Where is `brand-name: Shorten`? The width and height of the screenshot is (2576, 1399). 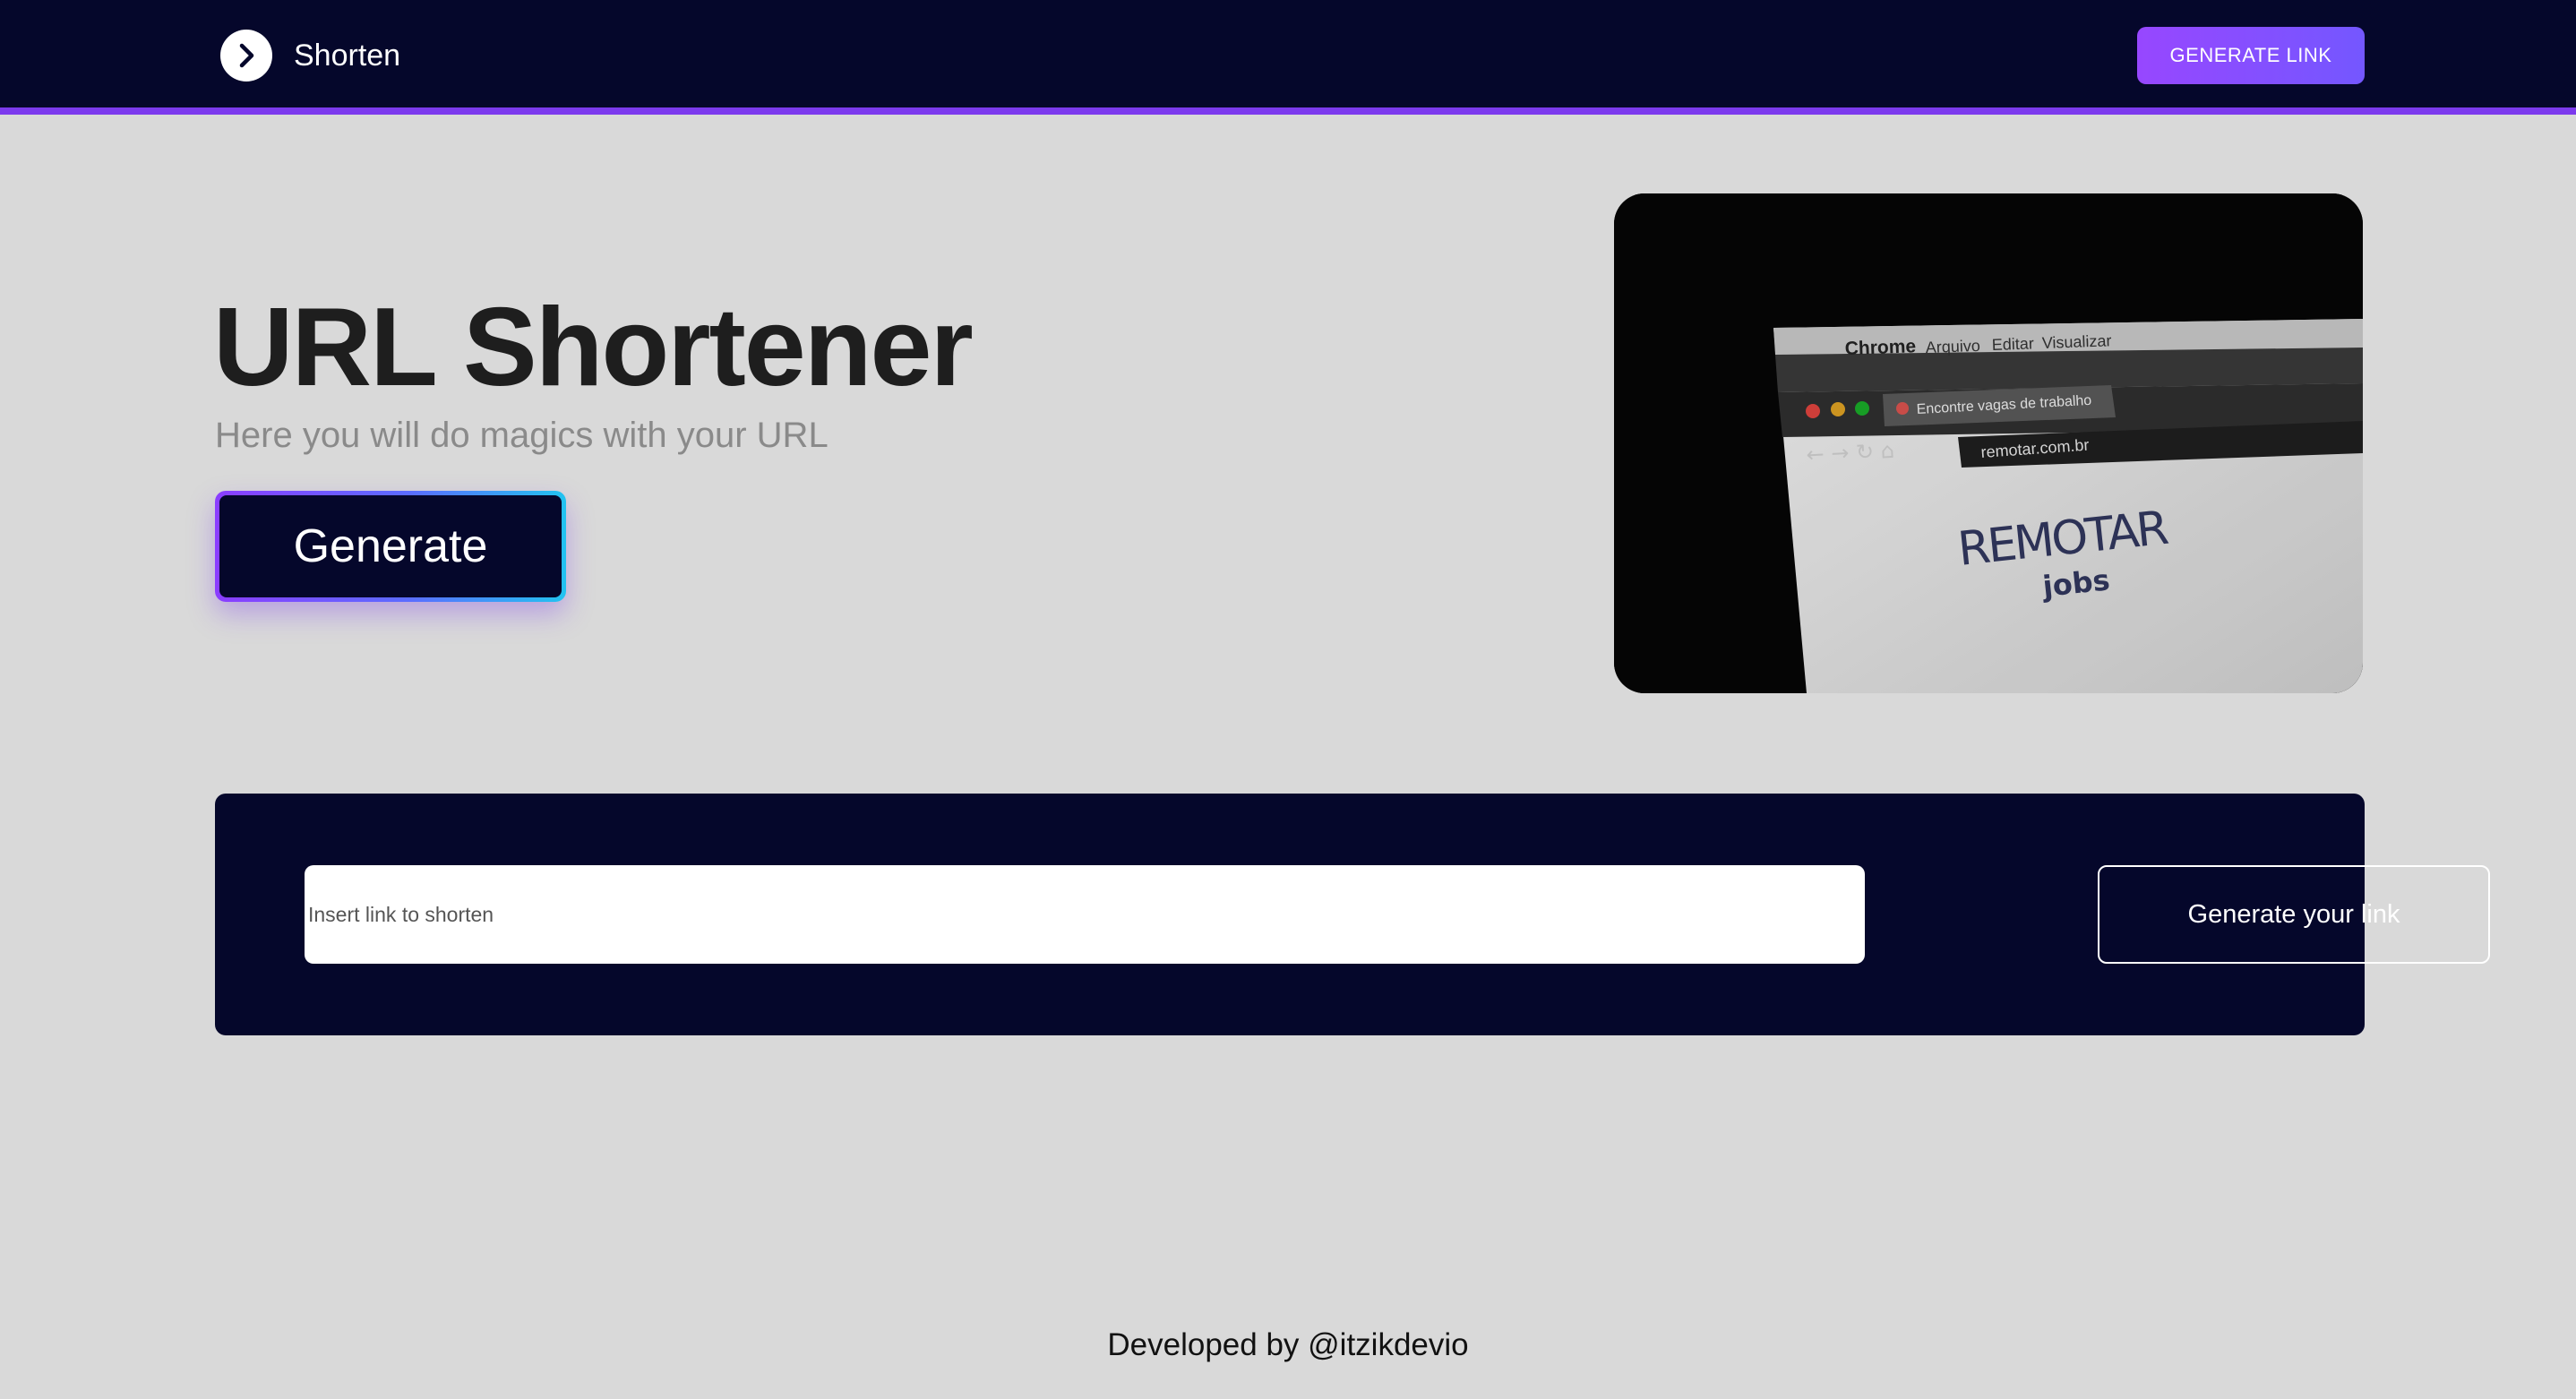
brand-name: Shorten is located at coordinates (347, 56).